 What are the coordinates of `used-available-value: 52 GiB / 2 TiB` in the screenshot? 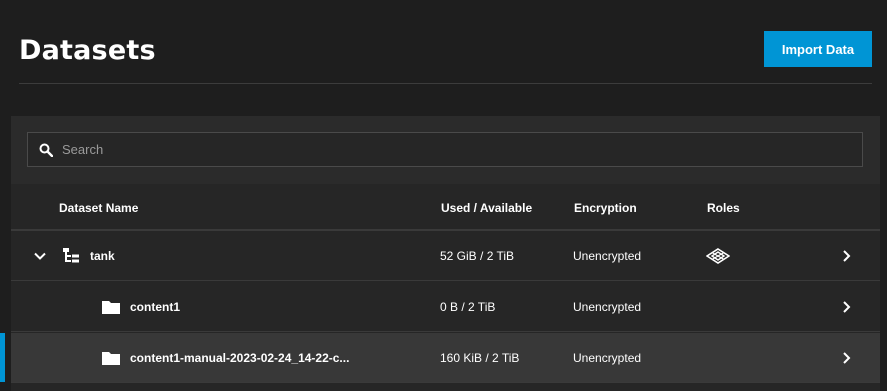 It's located at (477, 255).